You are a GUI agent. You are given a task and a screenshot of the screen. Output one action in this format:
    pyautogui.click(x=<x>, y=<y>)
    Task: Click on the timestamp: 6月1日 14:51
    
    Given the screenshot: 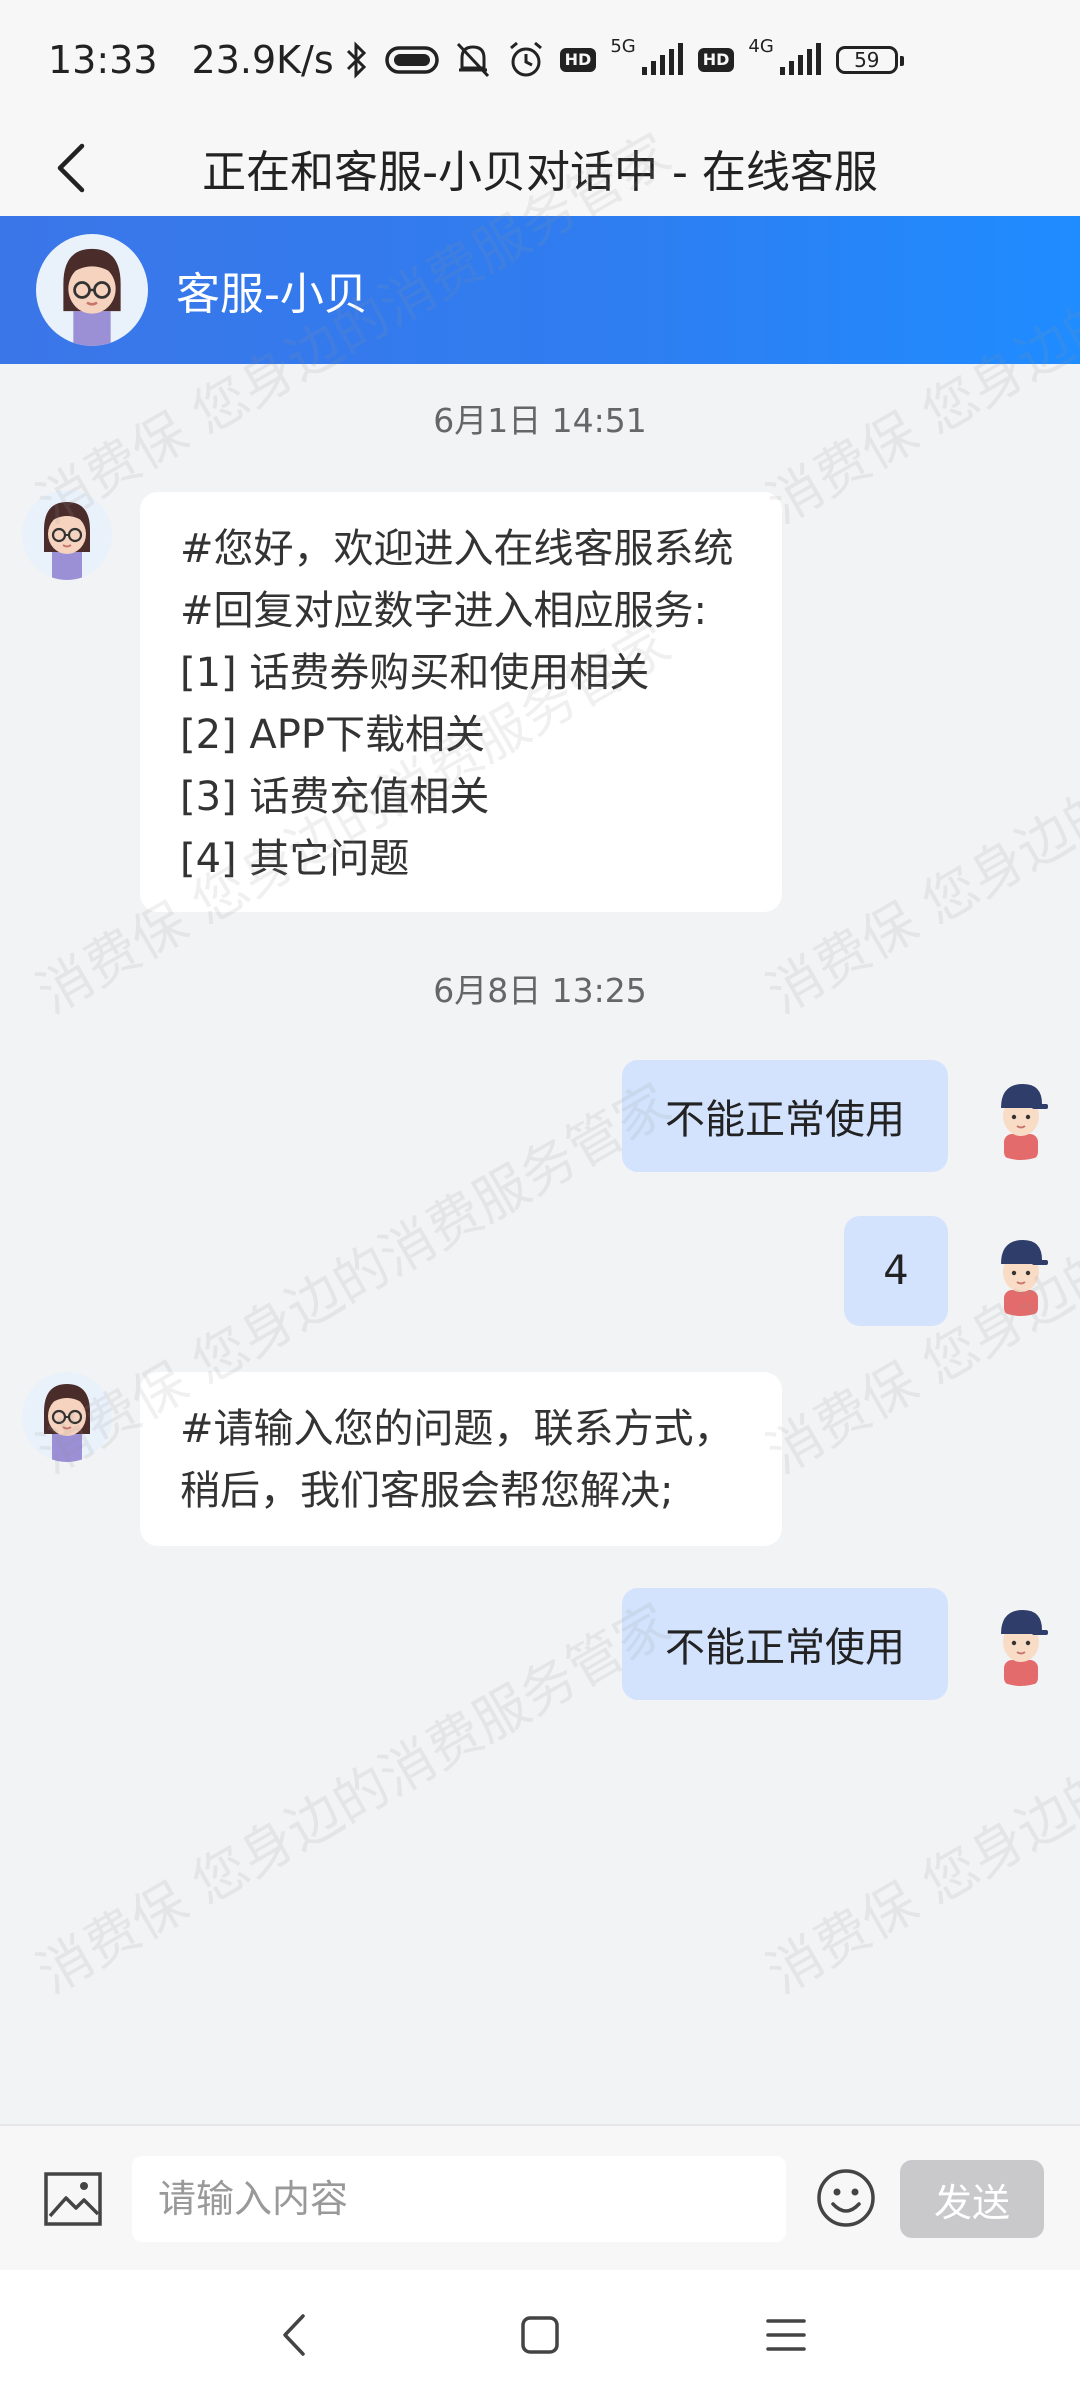 What is the action you would take?
    pyautogui.click(x=540, y=420)
    